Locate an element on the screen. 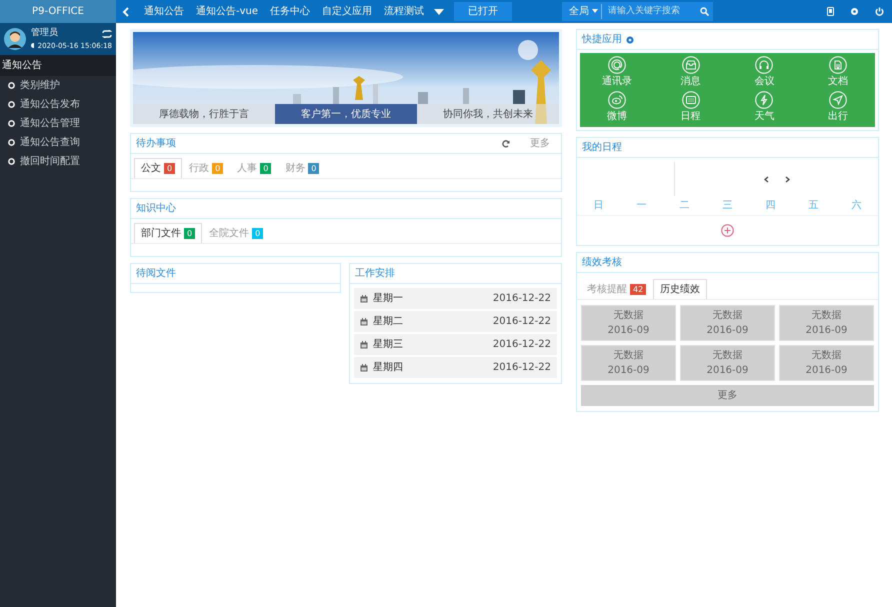  lightning-icon is located at coordinates (764, 100).